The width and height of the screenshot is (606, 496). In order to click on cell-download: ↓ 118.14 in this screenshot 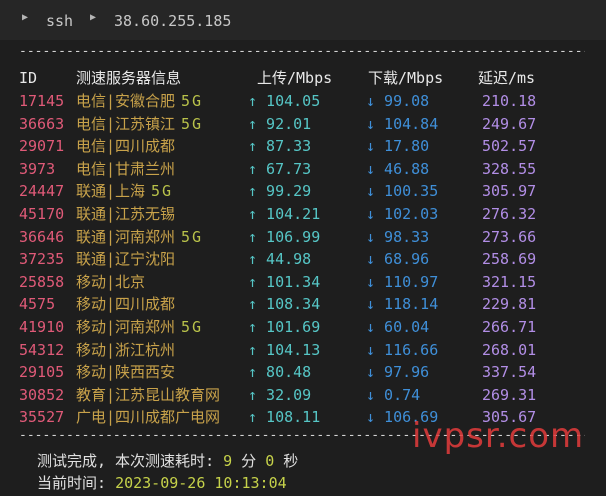, I will do `click(402, 304)`.